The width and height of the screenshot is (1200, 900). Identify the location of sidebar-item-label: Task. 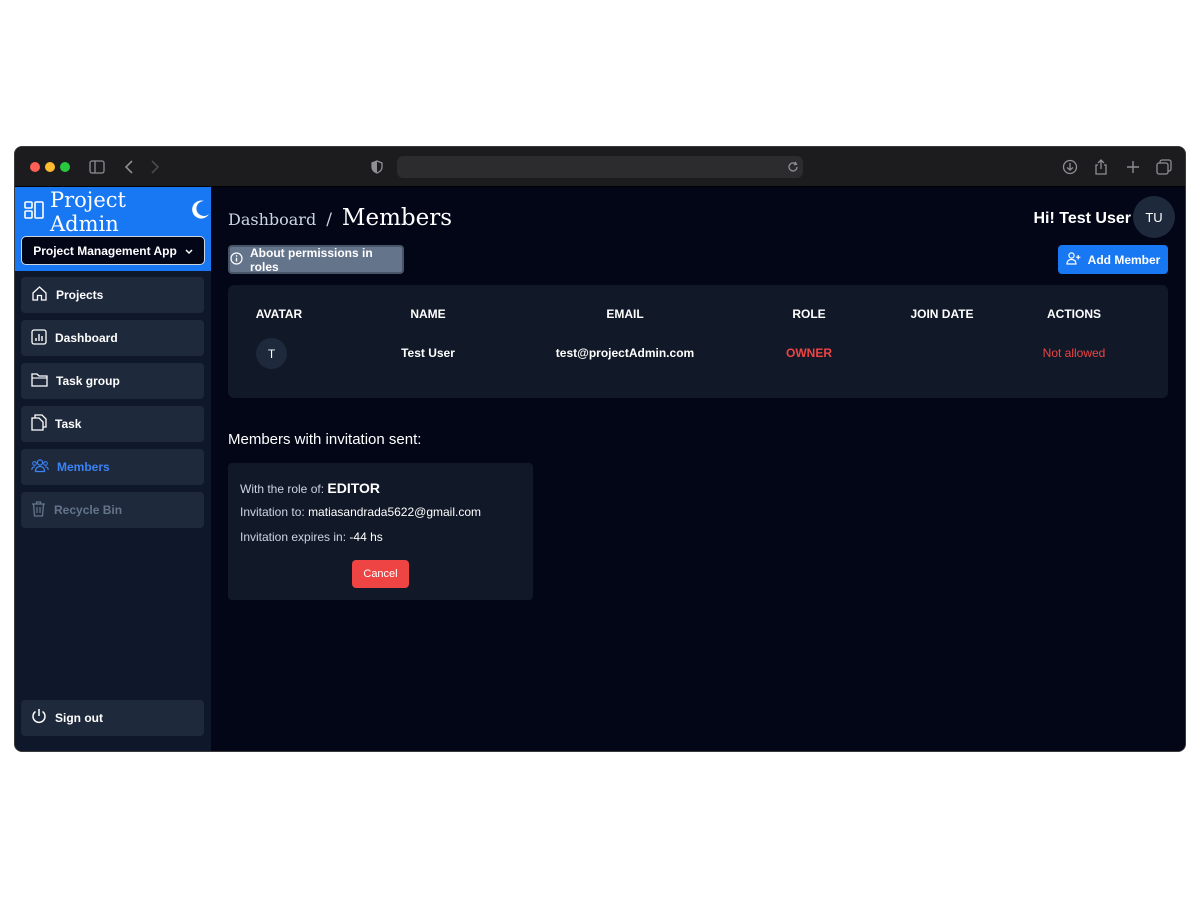
(68, 424).